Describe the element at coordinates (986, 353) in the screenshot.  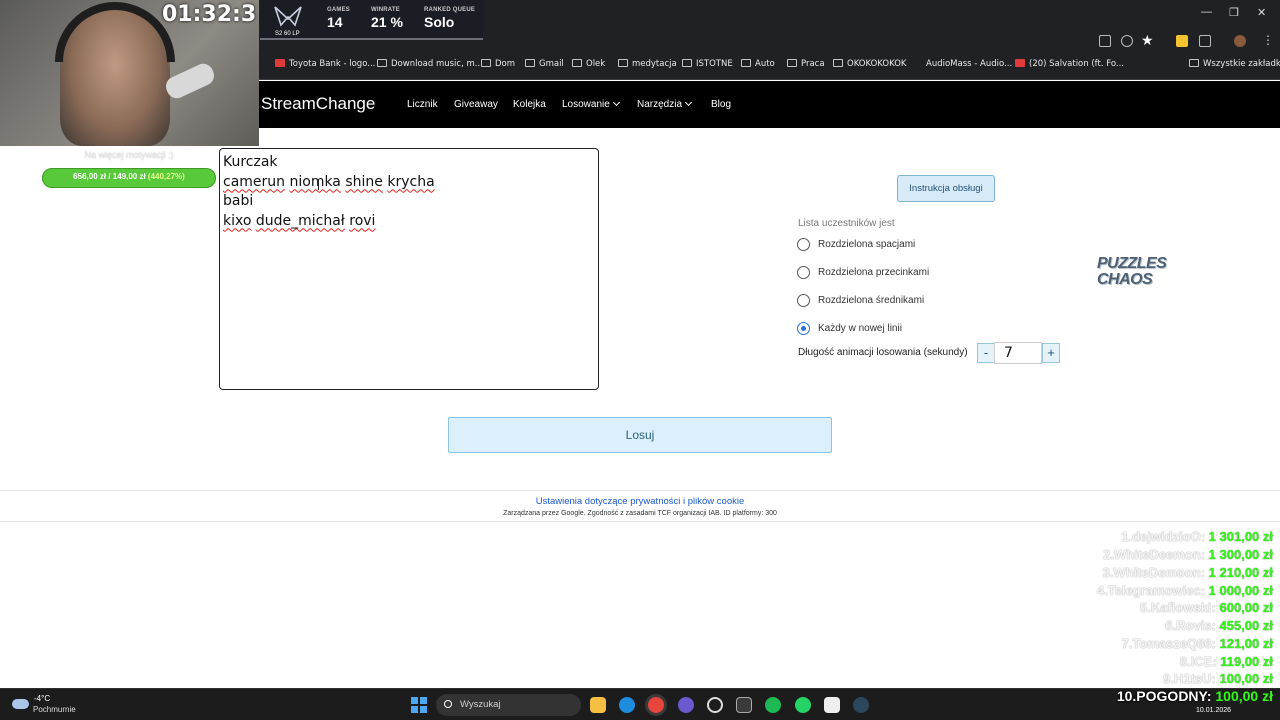
I see `duration-decrement-button: -` at that location.